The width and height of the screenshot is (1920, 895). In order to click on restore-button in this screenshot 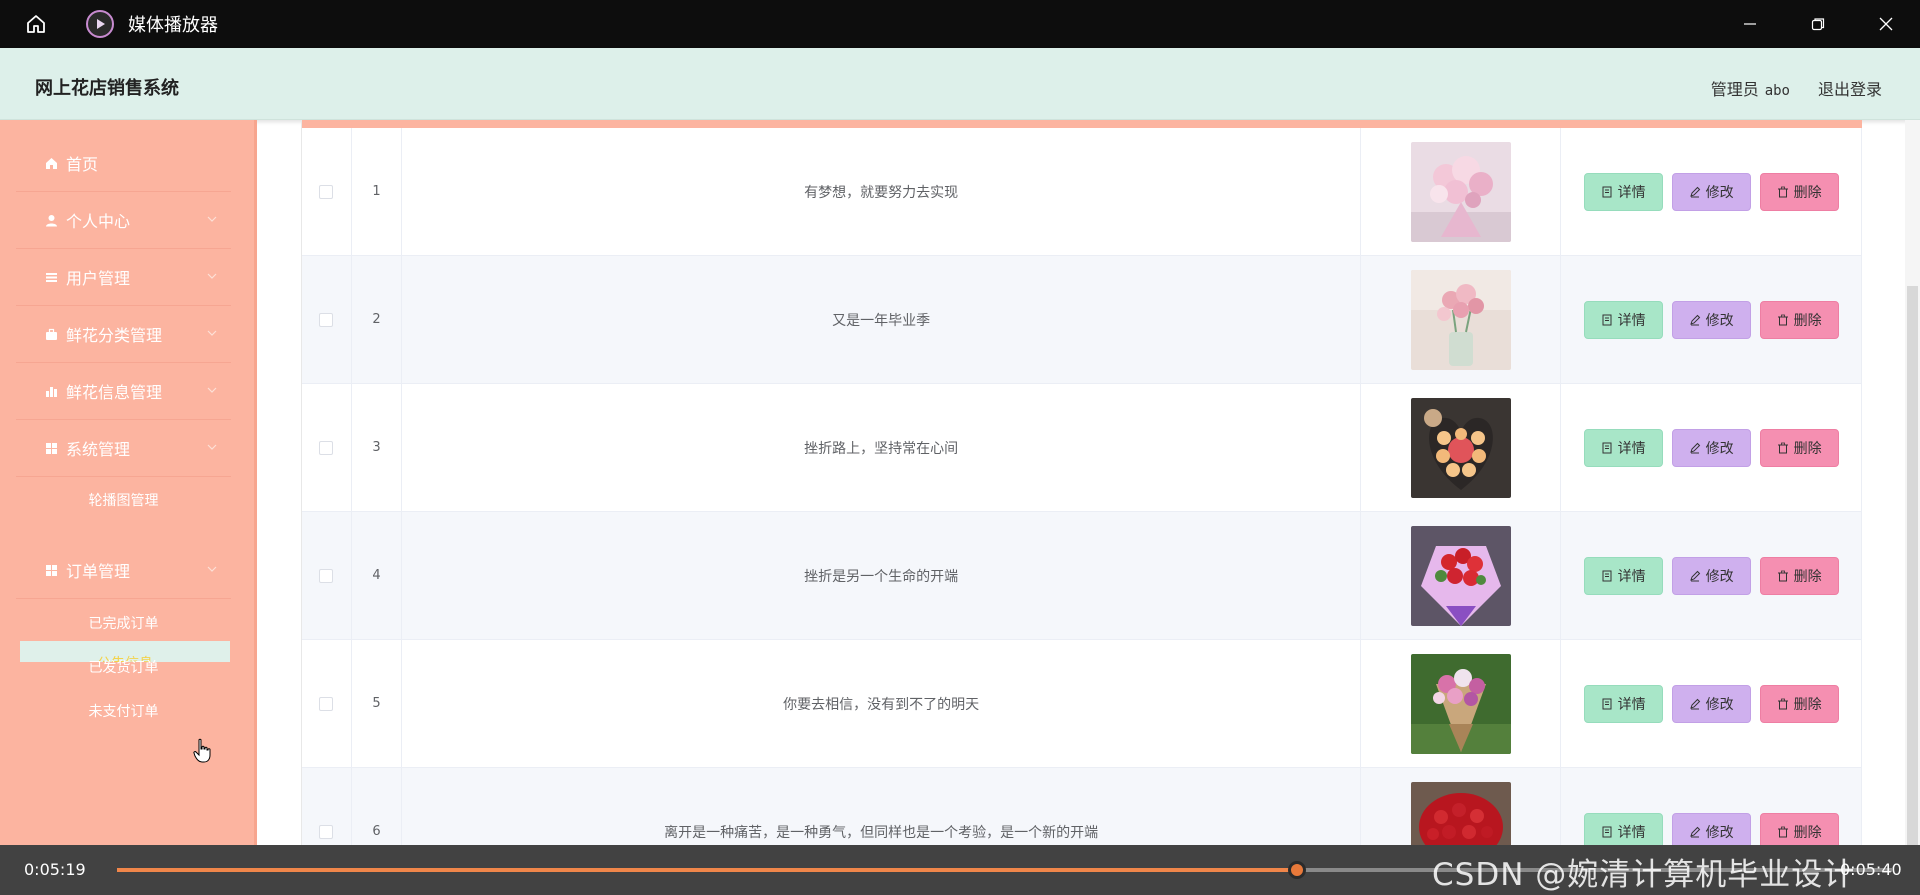, I will do `click(1818, 24)`.